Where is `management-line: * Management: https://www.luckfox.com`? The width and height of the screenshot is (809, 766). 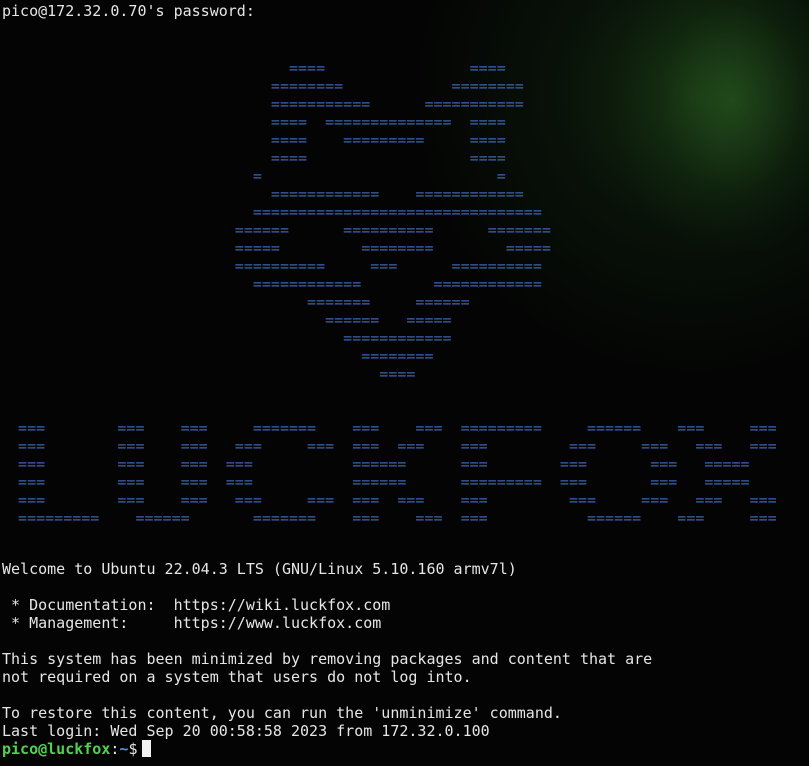 management-line: * Management: https://www.luckfox.com is located at coordinates (192, 623).